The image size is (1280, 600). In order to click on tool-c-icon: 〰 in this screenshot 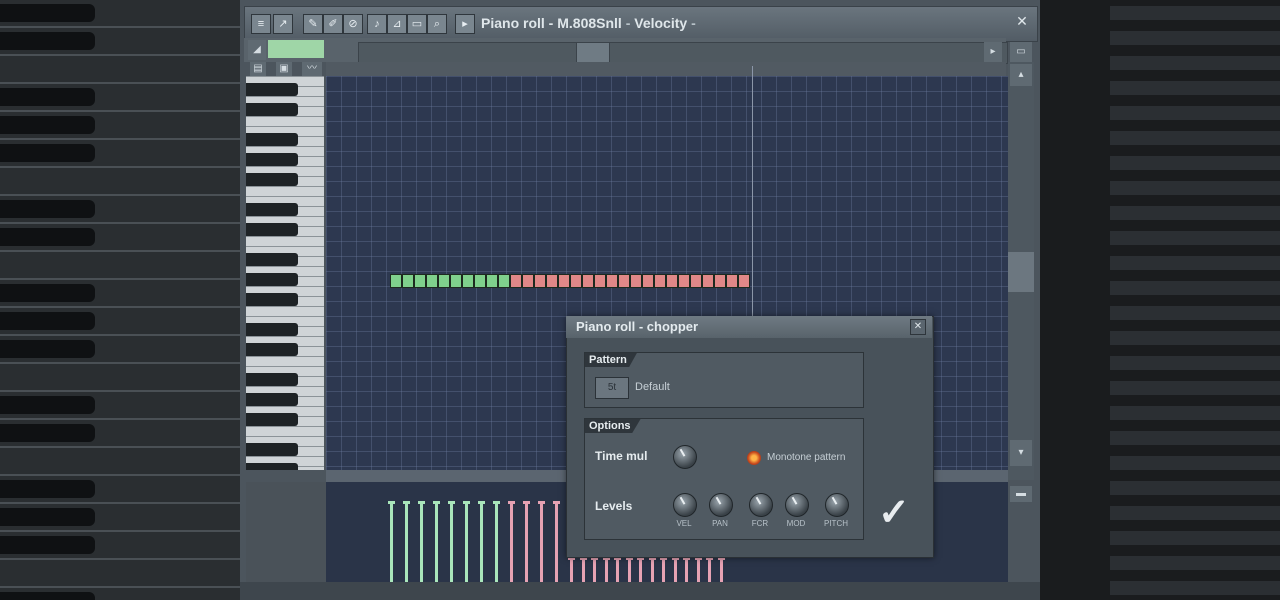, I will do `click(312, 69)`.